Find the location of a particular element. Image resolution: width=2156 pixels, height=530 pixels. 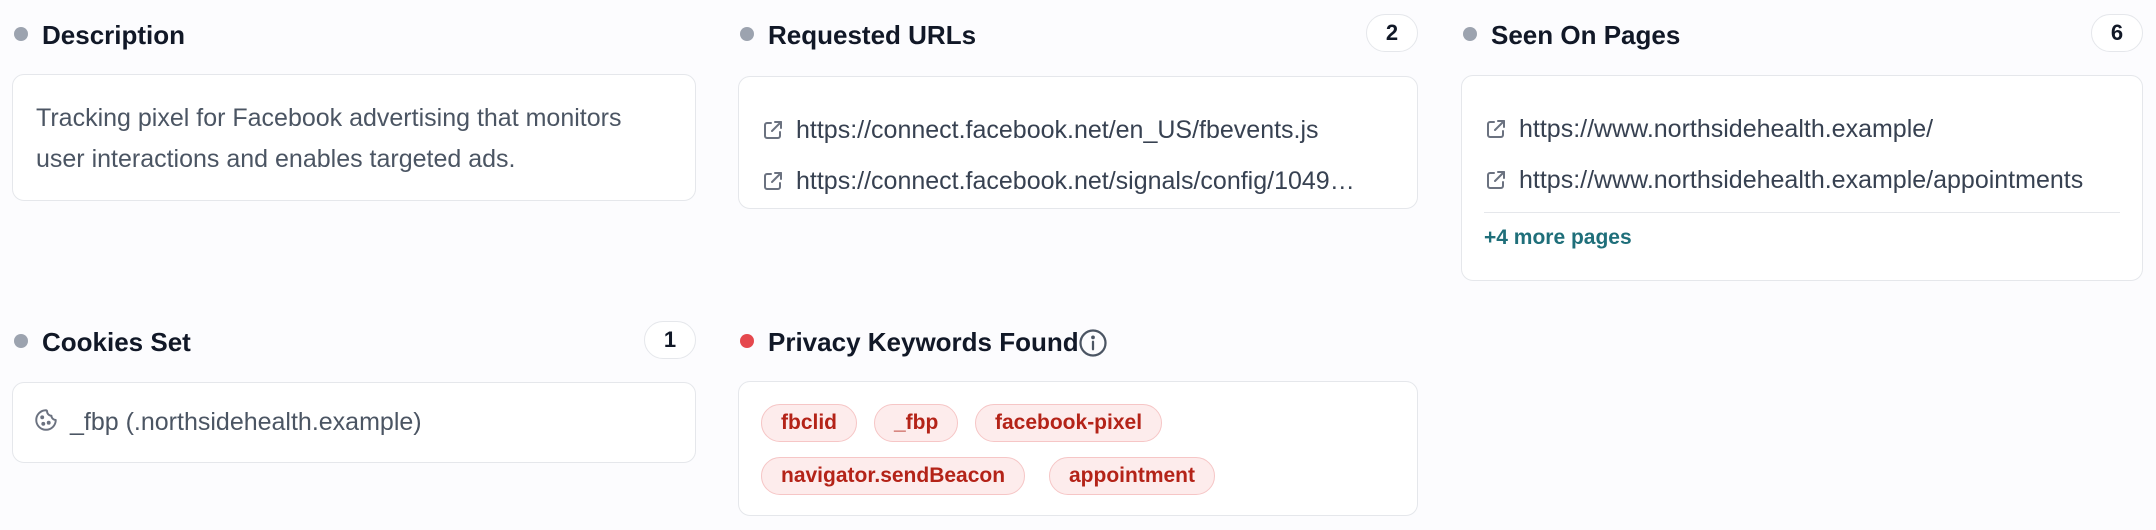

page-row: https://www.northsidehealth.example/ is located at coordinates (1802, 131).